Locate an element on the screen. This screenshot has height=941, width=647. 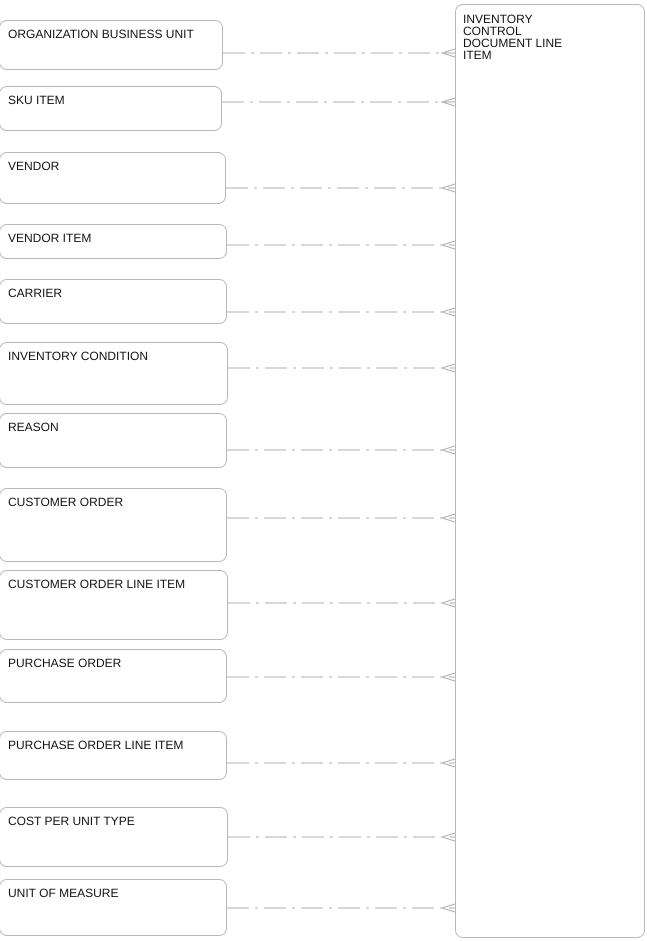
entity-name: SKU ITEM is located at coordinates (37, 100).